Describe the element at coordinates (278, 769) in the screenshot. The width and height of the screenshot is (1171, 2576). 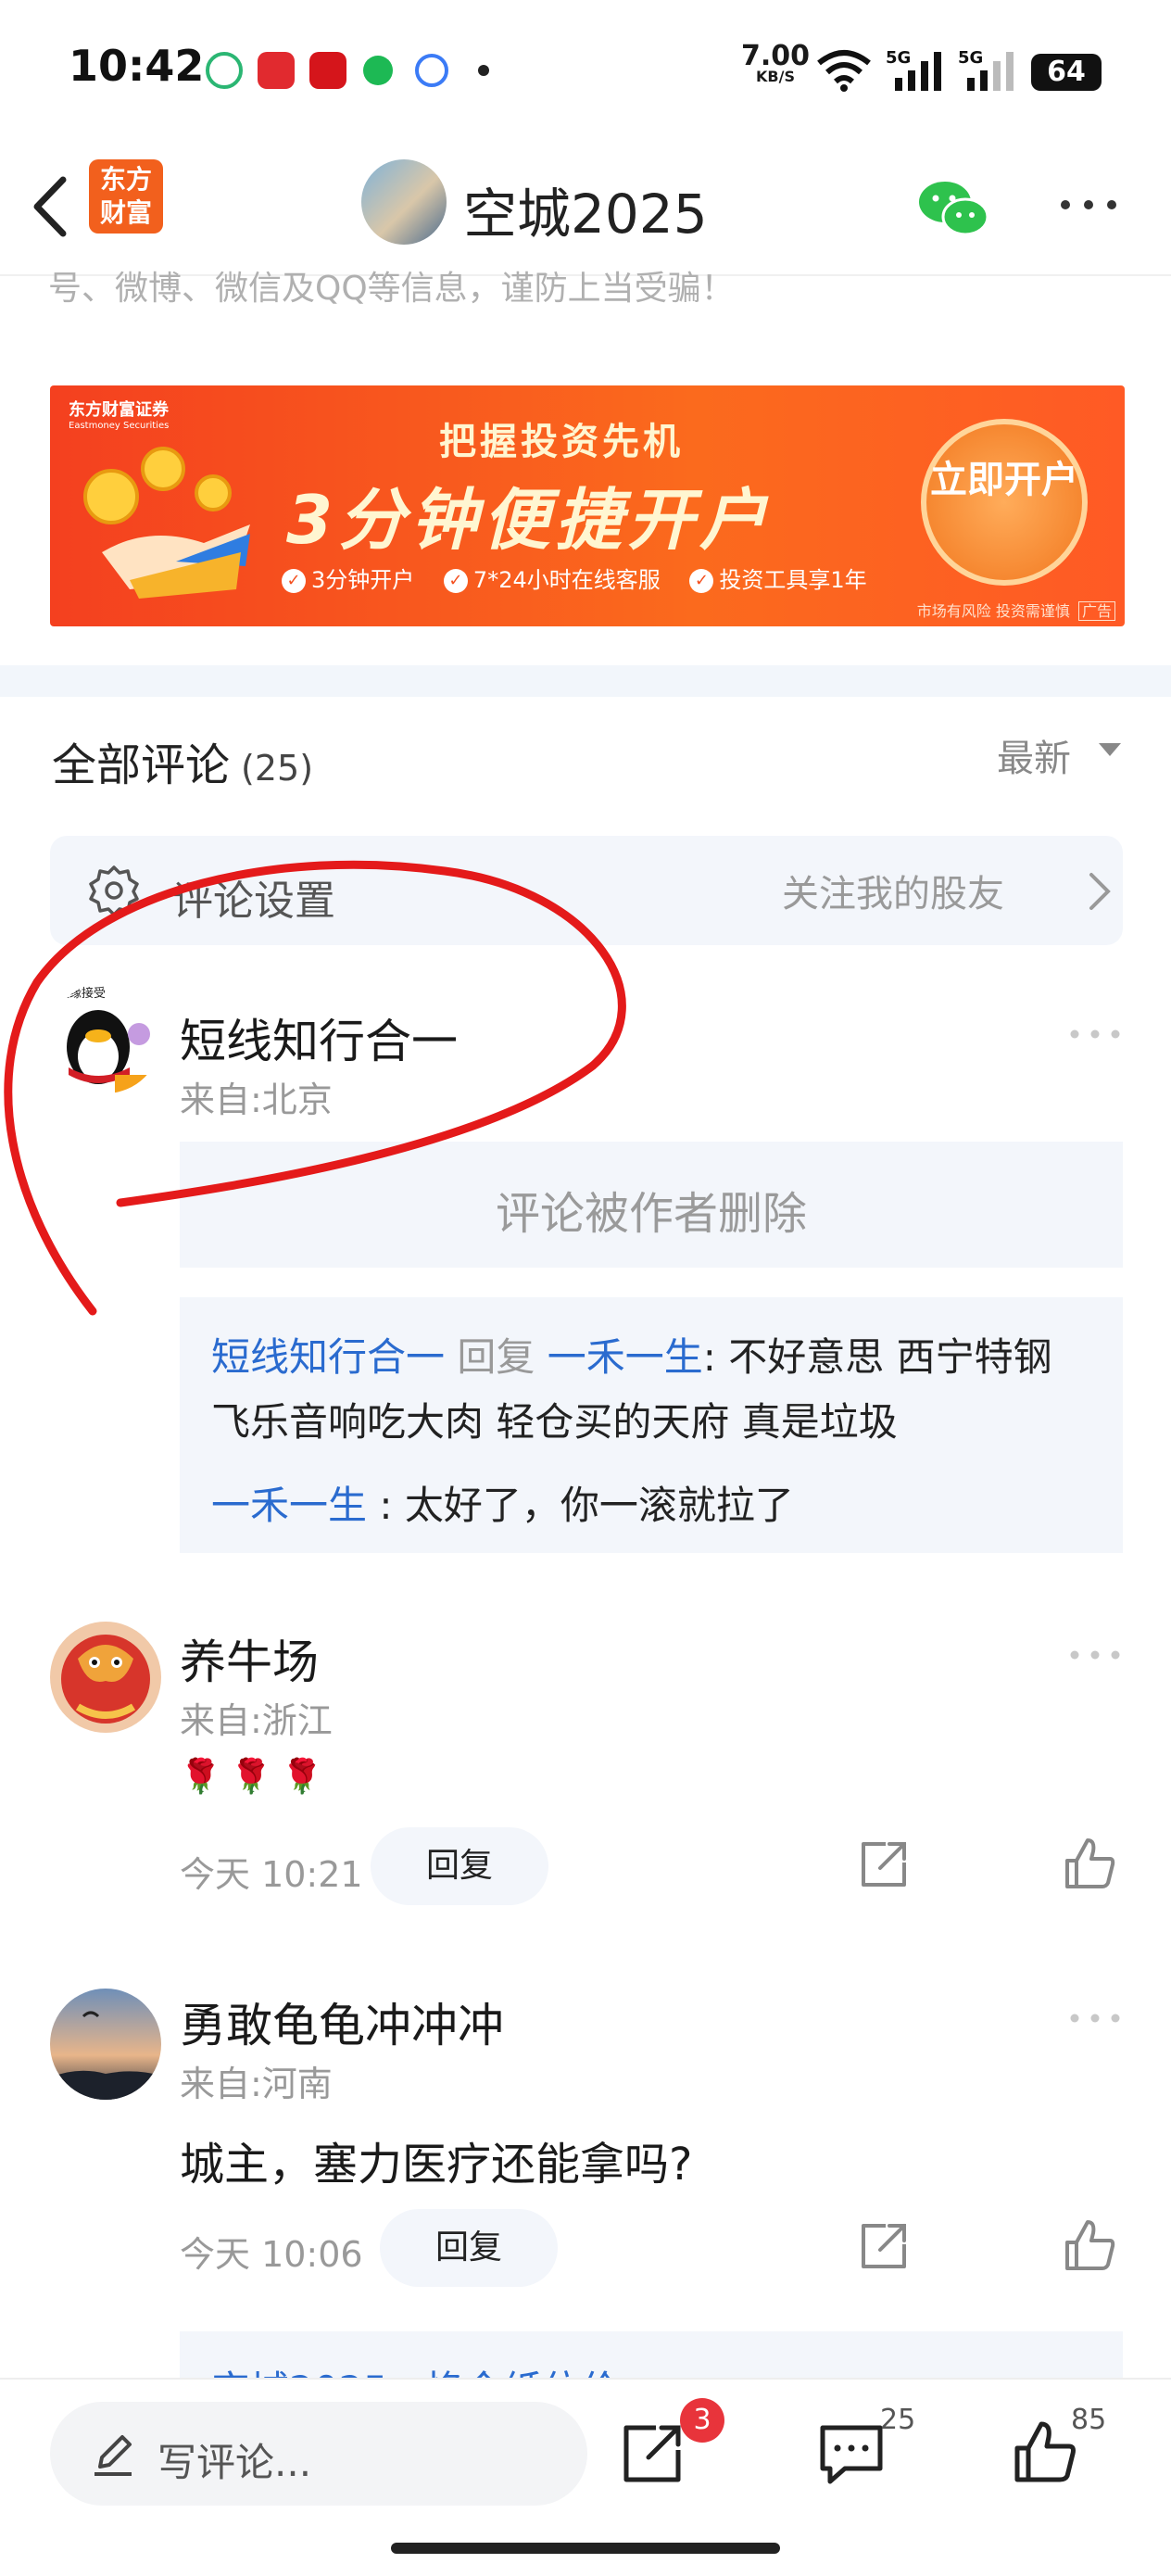
I see `comments-count: (25)` at that location.